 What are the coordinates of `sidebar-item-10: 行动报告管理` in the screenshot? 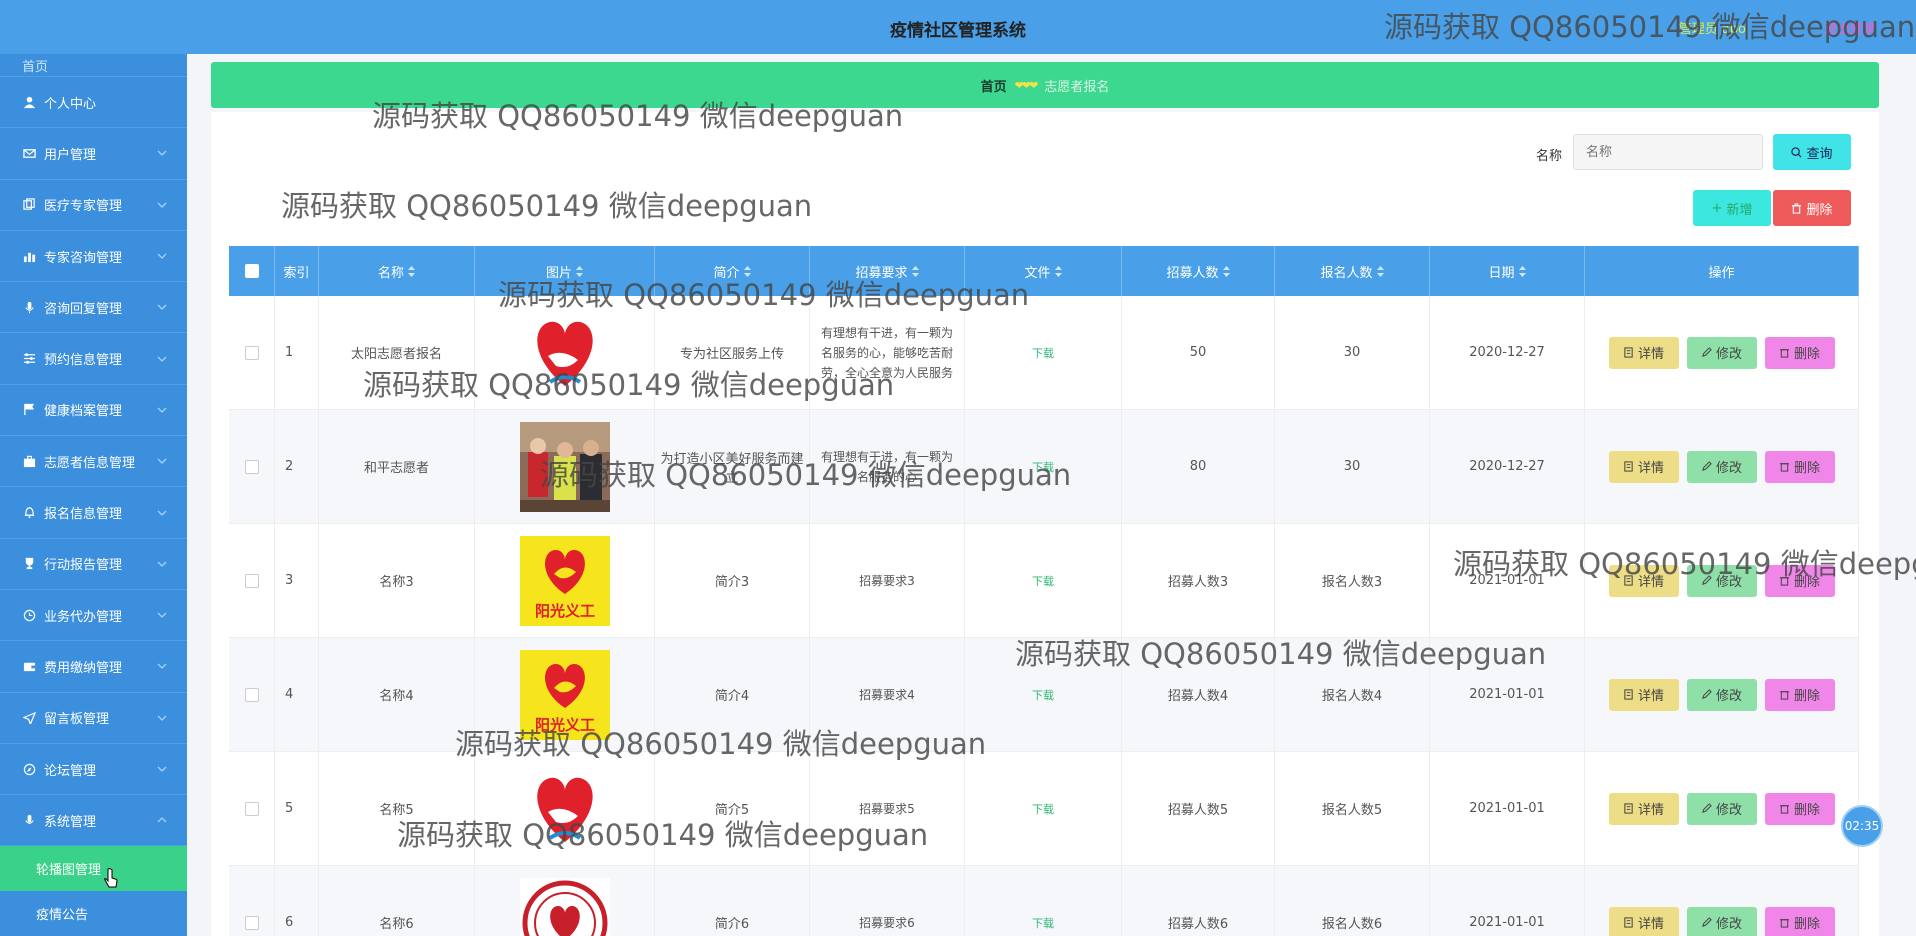 It's located at (93, 564).